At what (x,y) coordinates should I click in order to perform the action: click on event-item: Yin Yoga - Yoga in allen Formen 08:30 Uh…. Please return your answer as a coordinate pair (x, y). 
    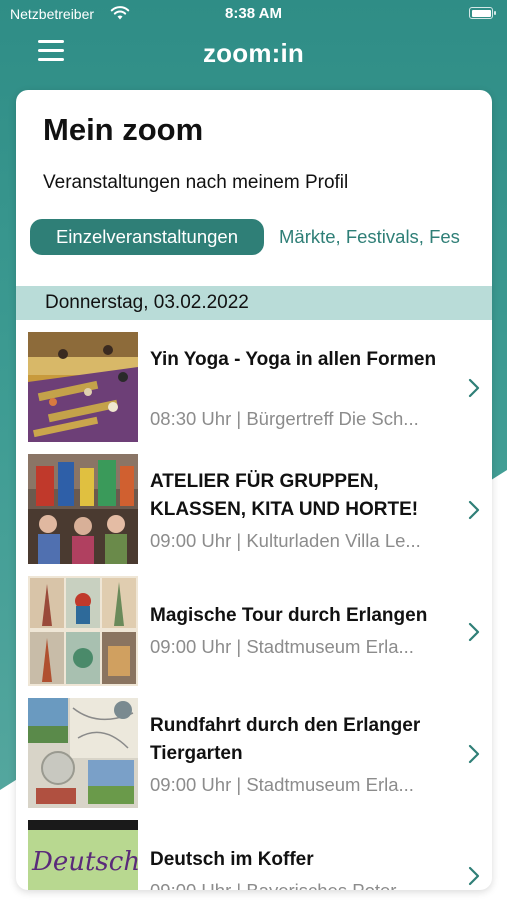
    Looking at the image, I should click on (254, 391).